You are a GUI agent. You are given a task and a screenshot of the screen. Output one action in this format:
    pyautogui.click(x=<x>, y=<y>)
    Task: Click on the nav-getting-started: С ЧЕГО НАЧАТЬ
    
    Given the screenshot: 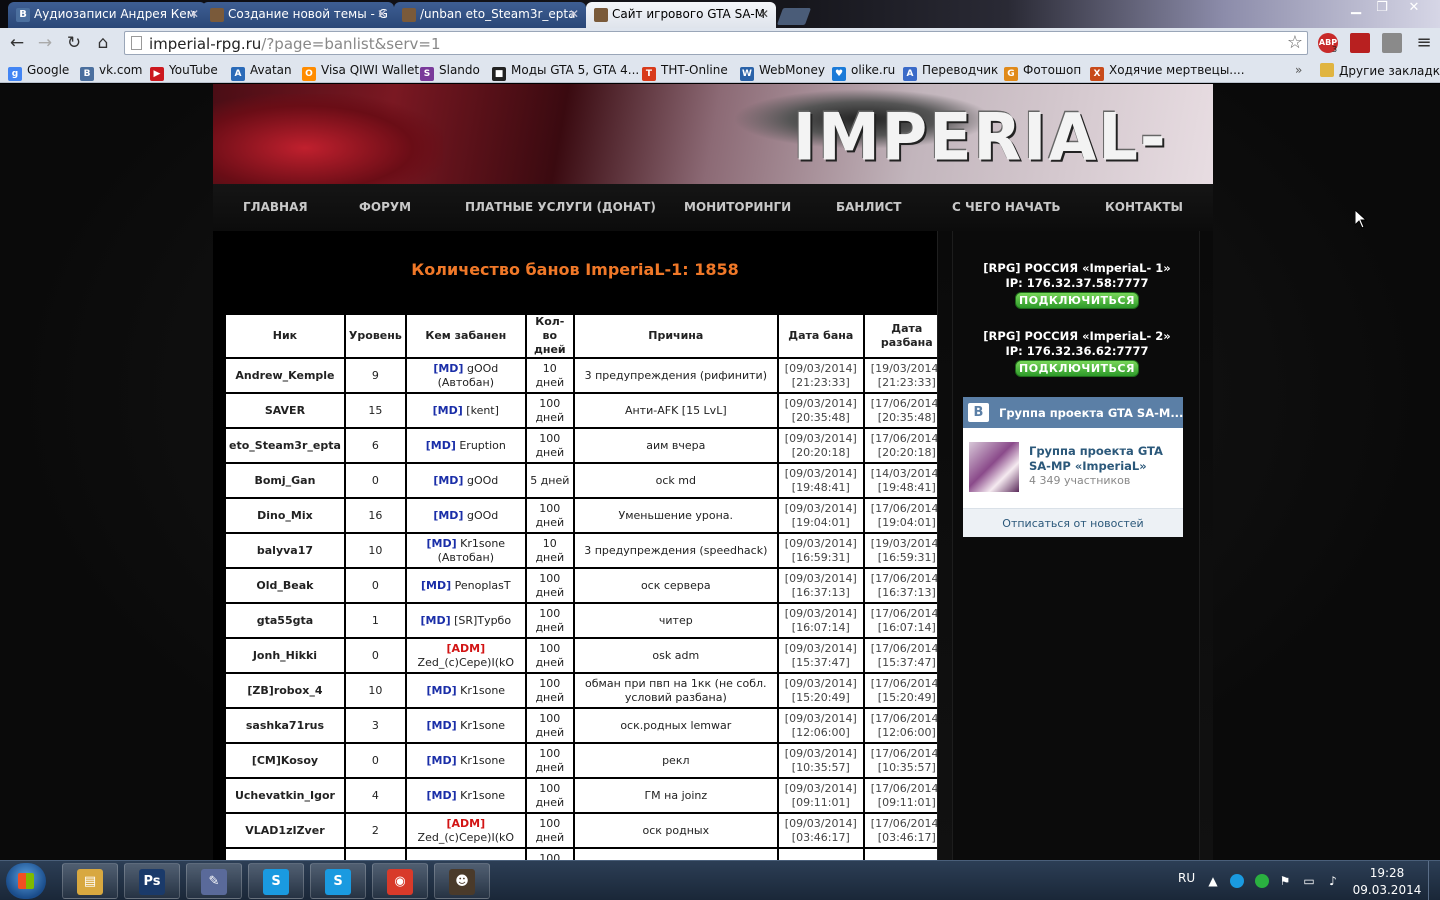 What is the action you would take?
    pyautogui.click(x=1006, y=207)
    